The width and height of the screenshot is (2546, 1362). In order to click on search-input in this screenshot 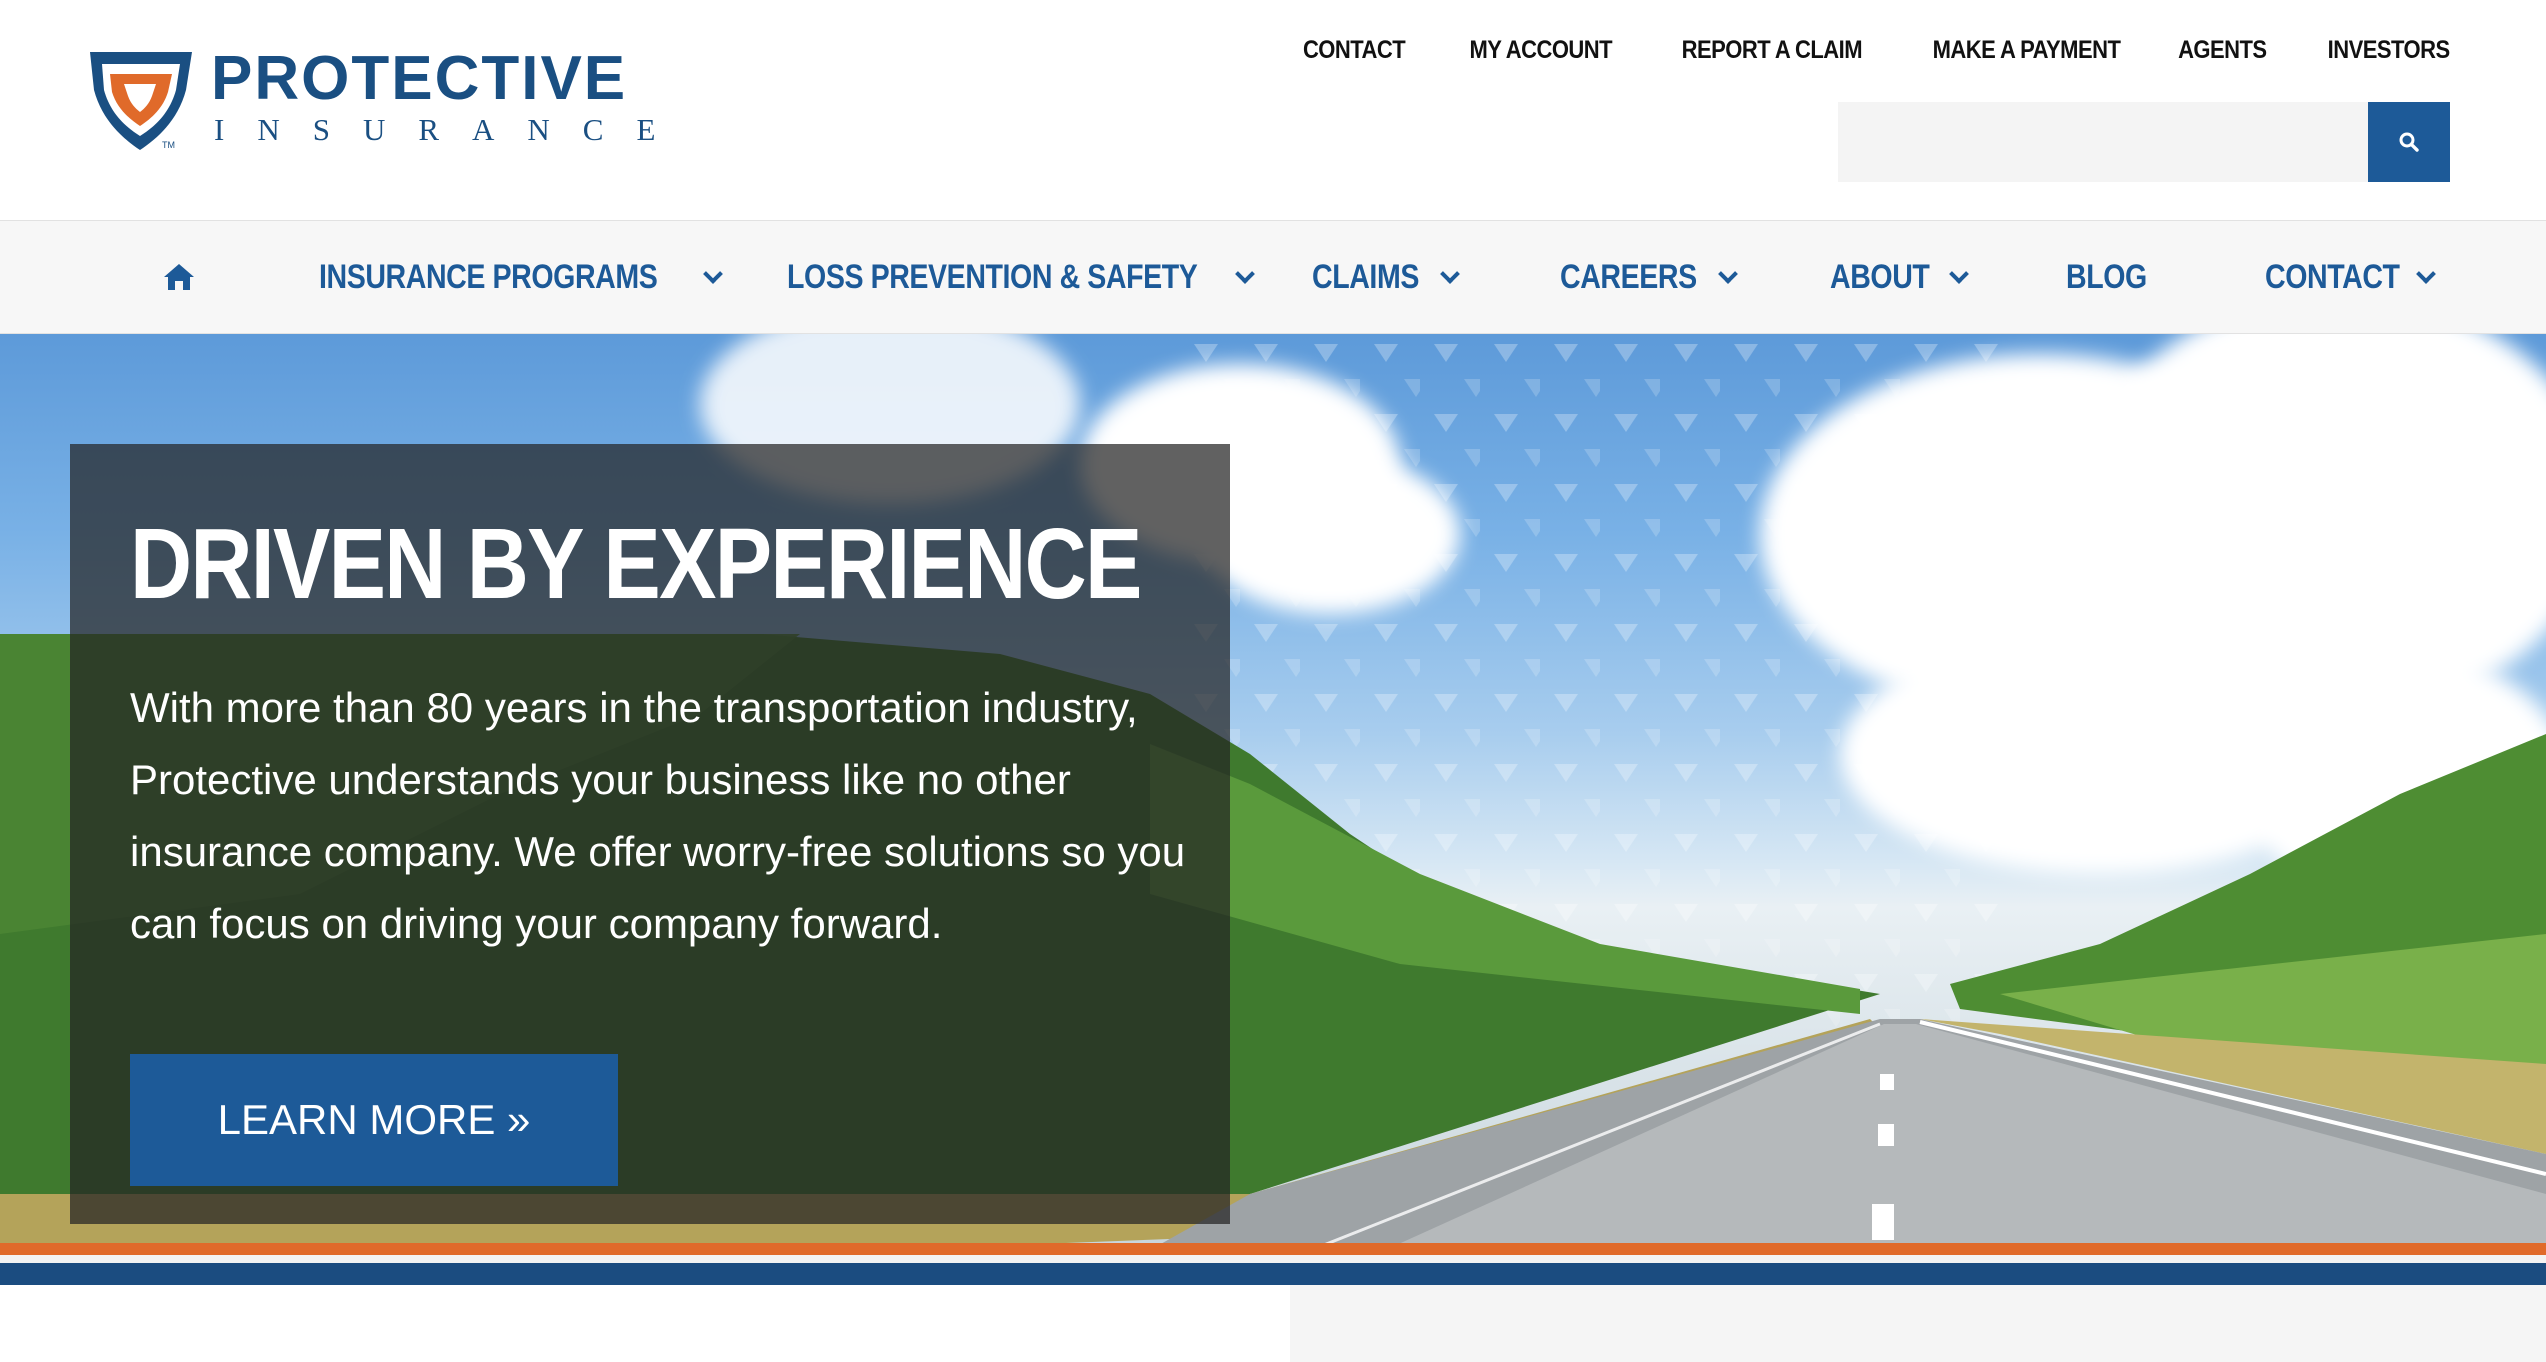, I will do `click(2103, 142)`.